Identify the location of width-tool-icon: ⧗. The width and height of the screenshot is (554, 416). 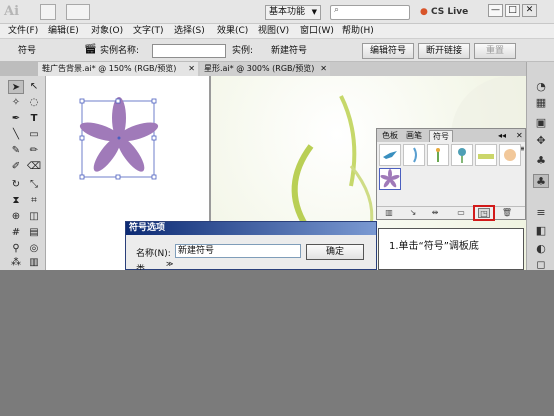
(16, 201).